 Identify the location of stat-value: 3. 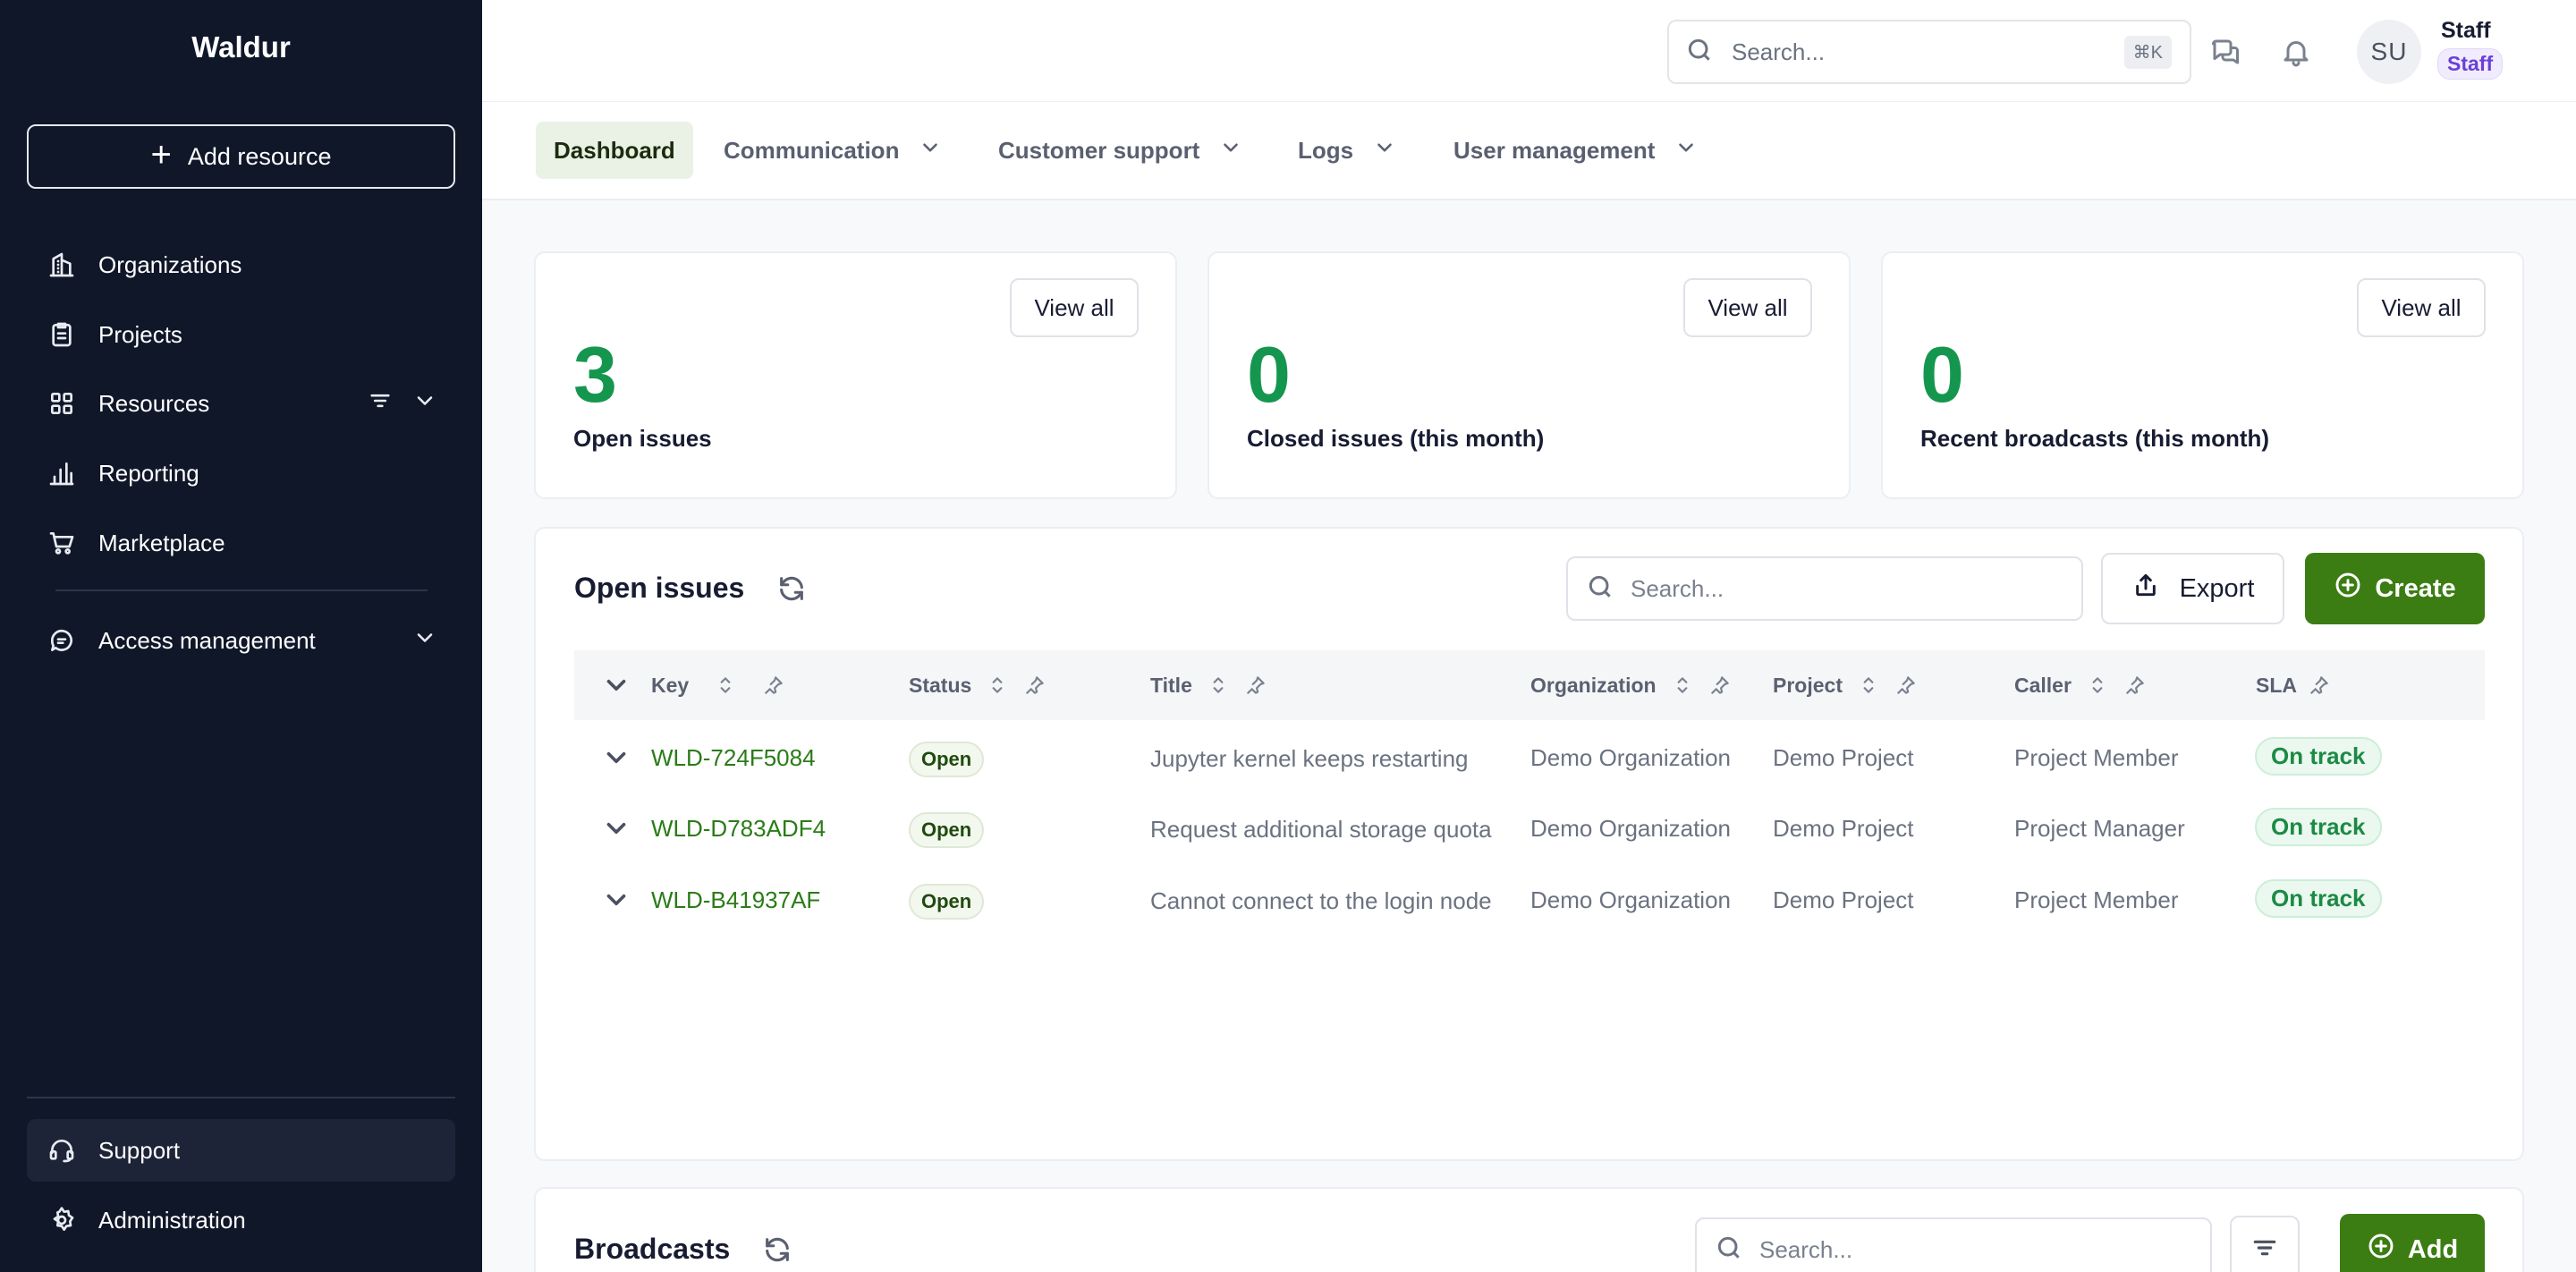
(595, 374).